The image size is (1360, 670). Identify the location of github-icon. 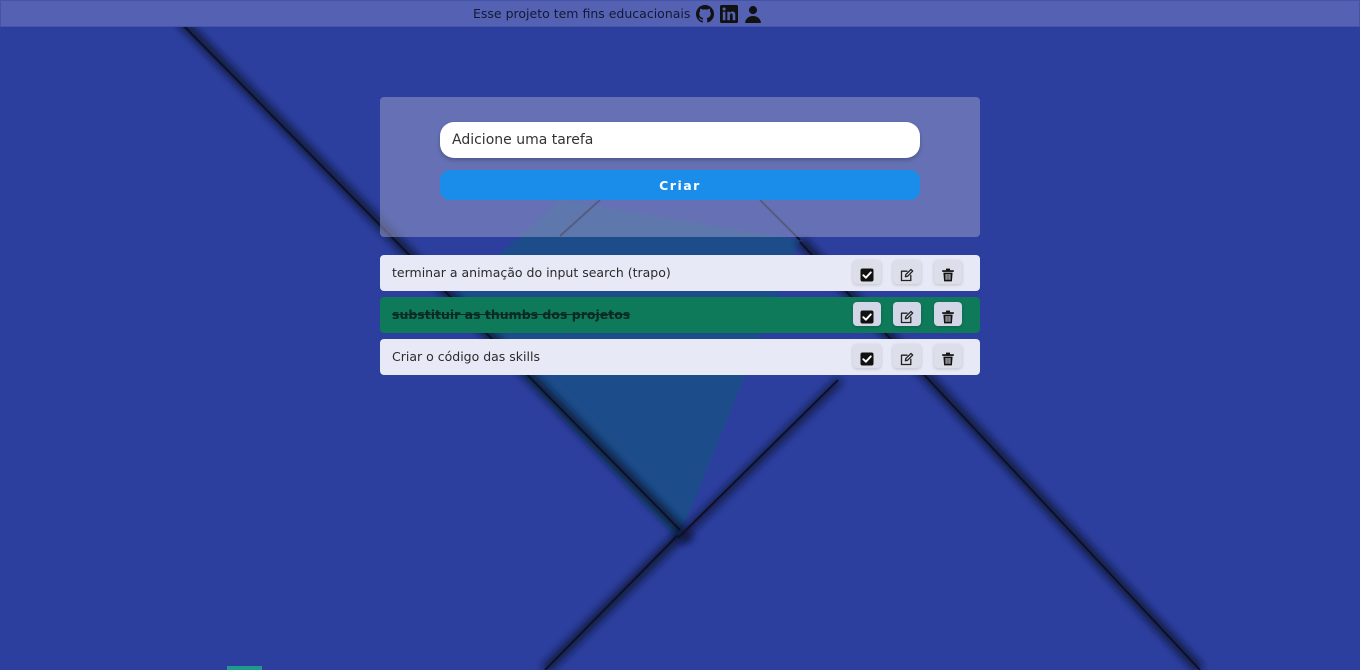
(705, 14).